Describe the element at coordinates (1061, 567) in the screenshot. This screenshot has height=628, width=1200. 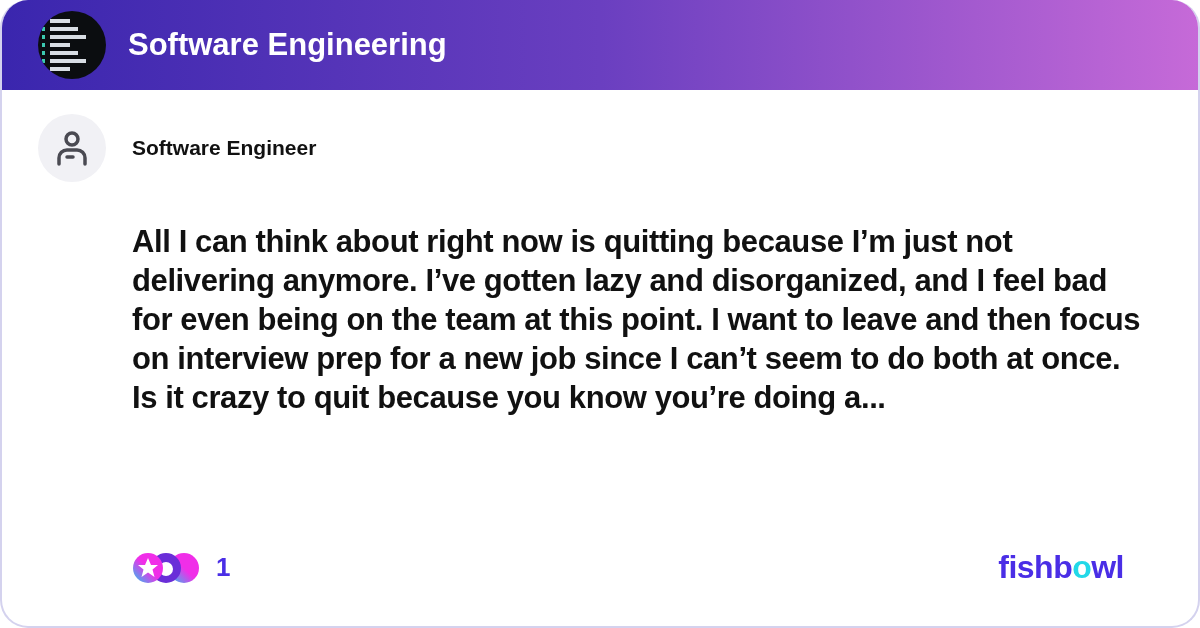
I see `fishbowl-logo: fishbowl` at that location.